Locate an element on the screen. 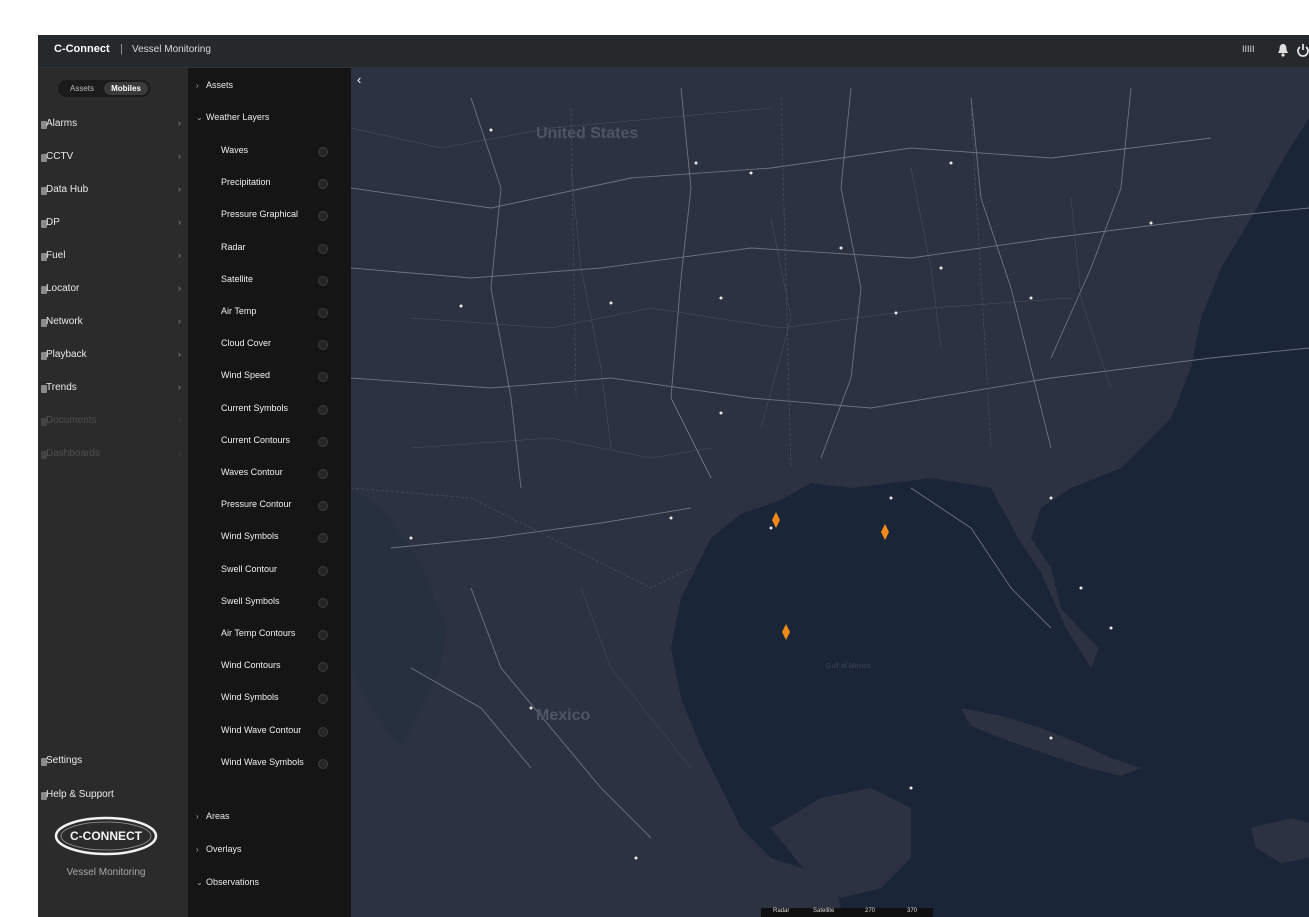 This screenshot has width=1309, height=917. layer-label: Wind Wave Contour is located at coordinates (261, 730).